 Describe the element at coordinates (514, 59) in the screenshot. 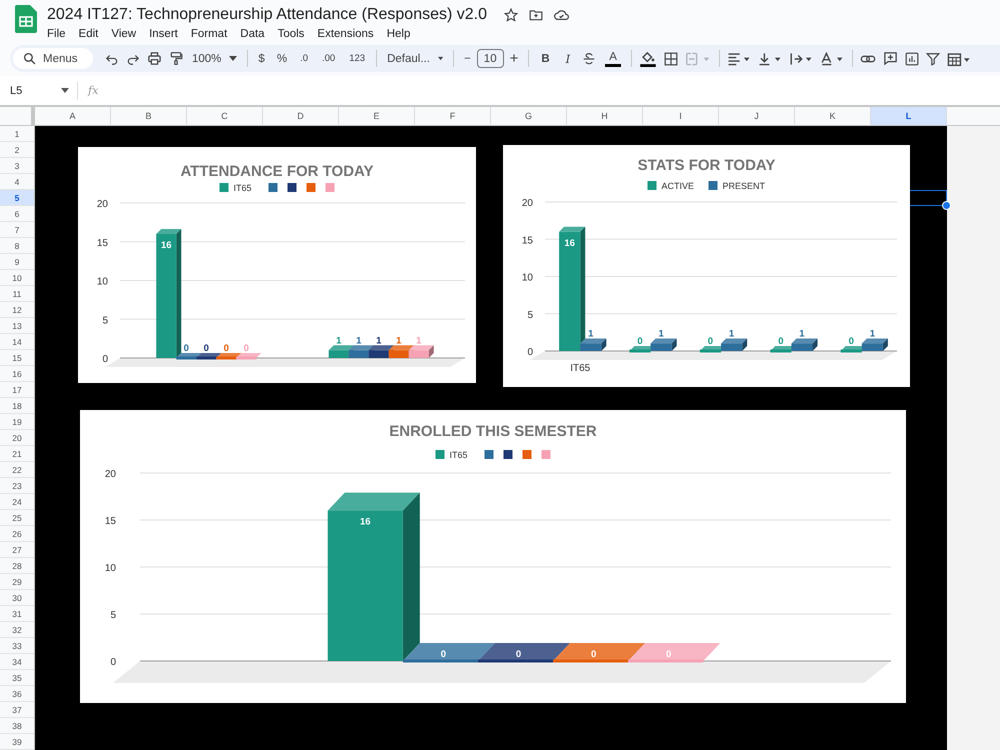

I see `increase-font-size-button: +` at that location.